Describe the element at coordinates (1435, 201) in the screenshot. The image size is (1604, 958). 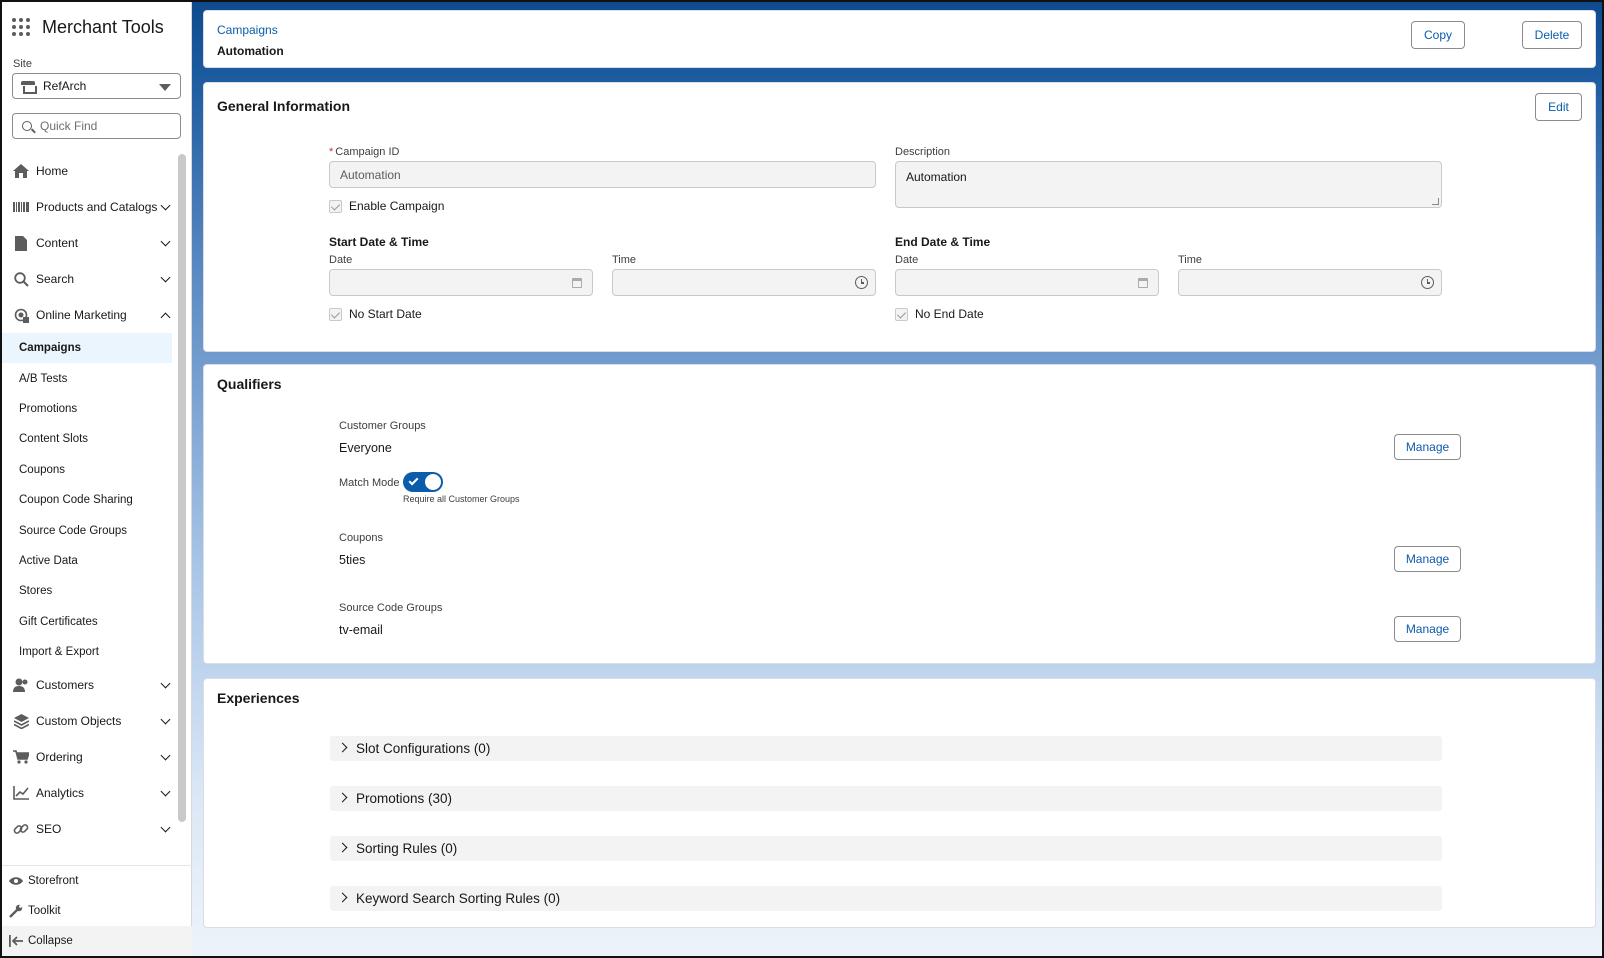
I see `resize-handle-icon` at that location.